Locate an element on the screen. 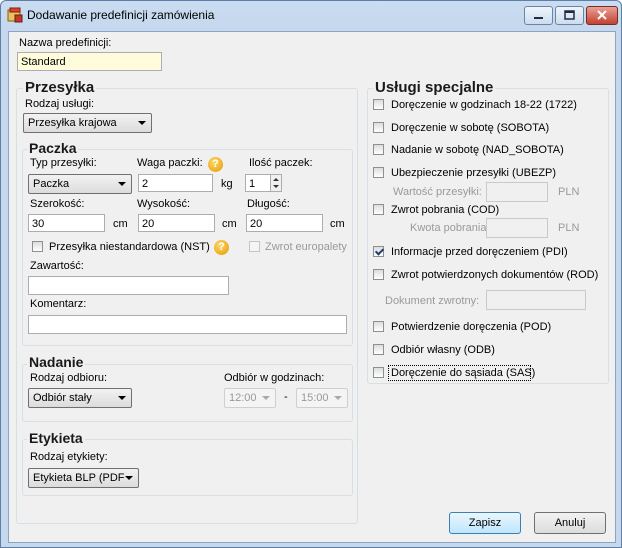 The image size is (622, 548). insured-currency: PLN is located at coordinates (569, 192).